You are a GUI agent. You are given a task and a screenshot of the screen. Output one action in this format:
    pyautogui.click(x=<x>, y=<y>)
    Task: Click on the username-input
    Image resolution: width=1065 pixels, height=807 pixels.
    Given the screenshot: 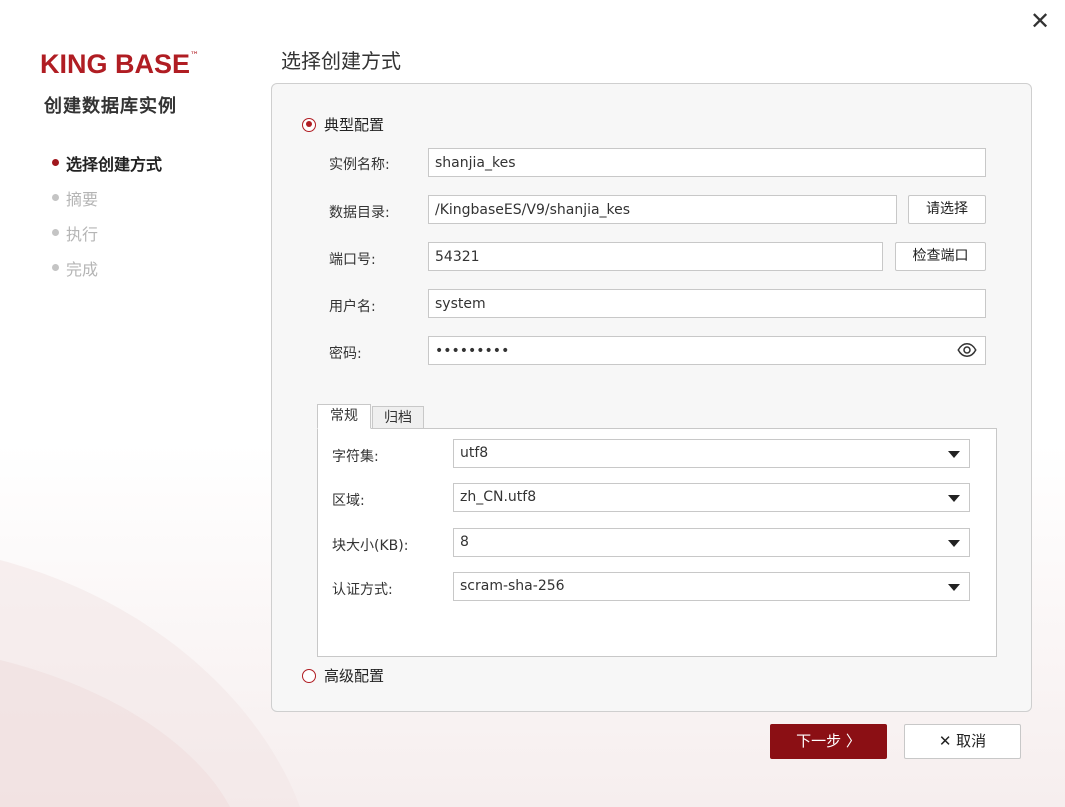 What is the action you would take?
    pyautogui.click(x=707, y=303)
    